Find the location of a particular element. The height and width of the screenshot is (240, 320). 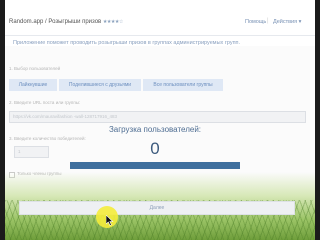

segment-all-members: Все пользователи группы is located at coordinates (183, 85).